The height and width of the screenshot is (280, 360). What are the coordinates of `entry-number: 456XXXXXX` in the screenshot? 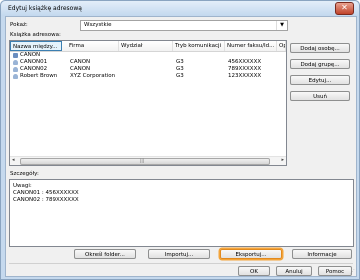 It's located at (245, 62).